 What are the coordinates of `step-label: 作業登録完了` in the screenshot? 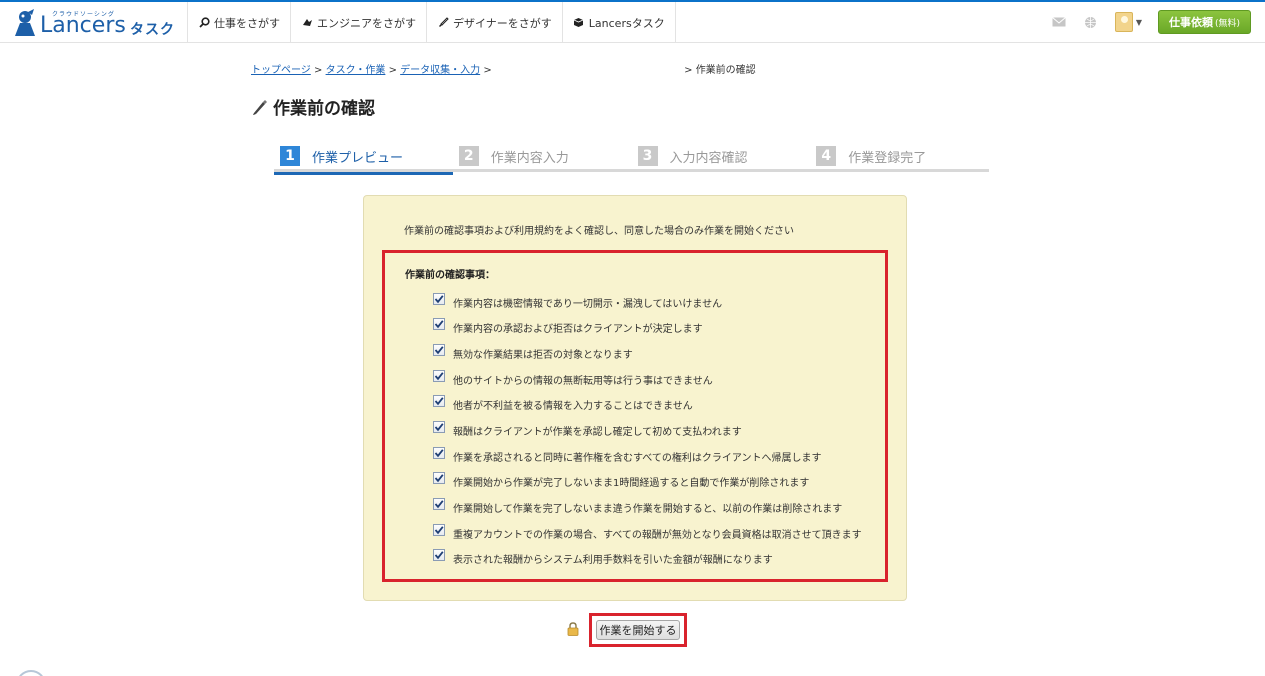 It's located at (887, 158).